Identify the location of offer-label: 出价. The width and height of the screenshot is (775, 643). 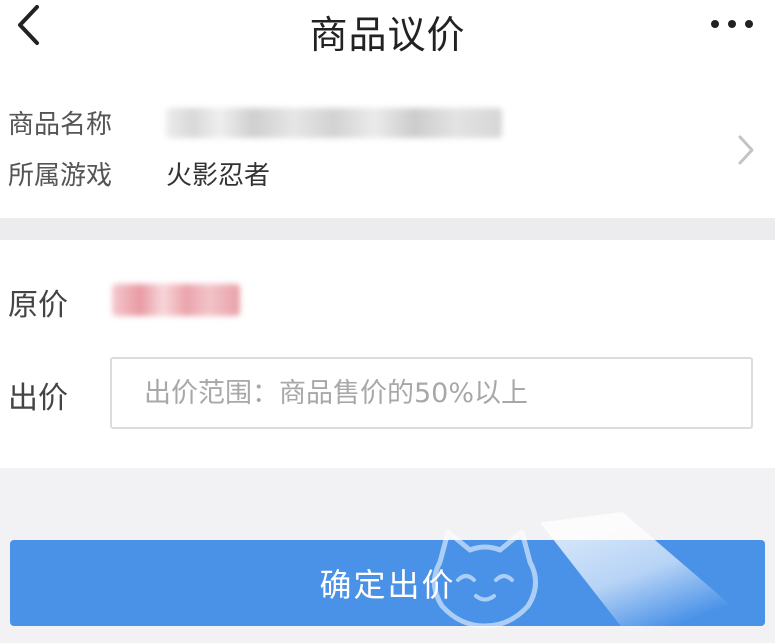
(38, 398).